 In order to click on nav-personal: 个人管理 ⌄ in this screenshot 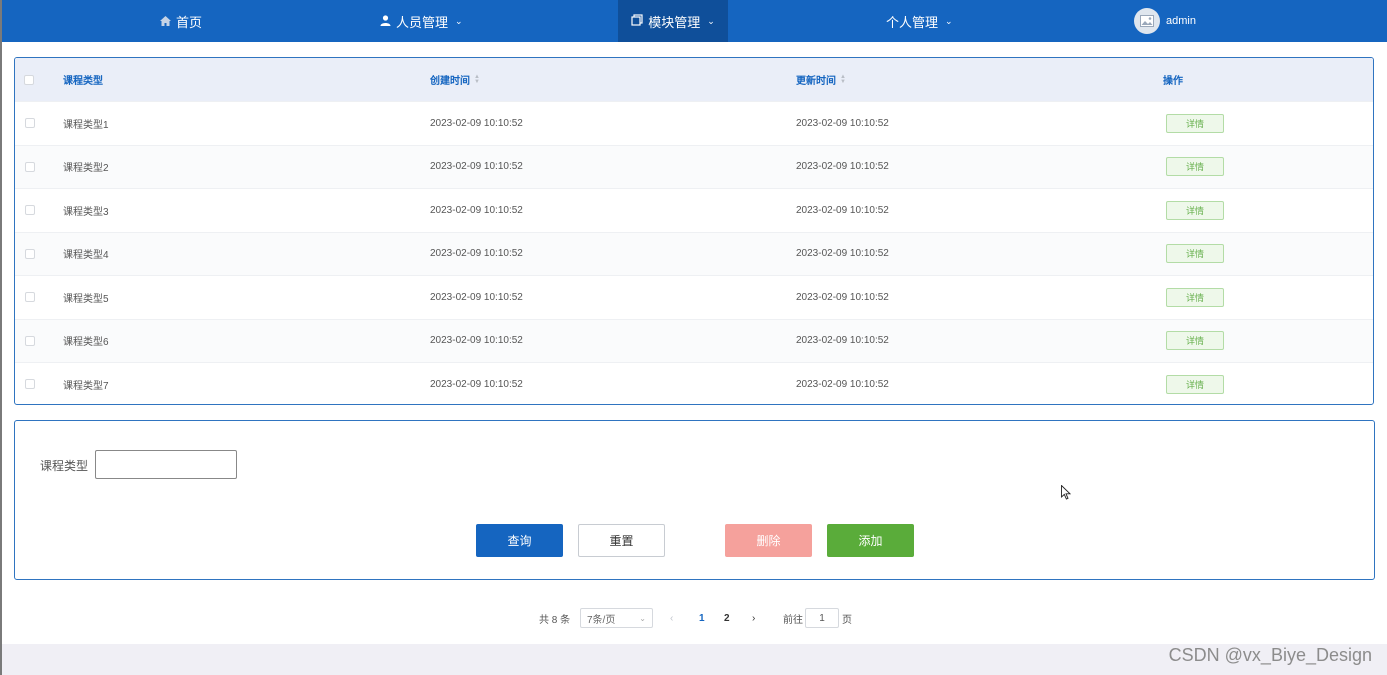, I will do `click(919, 21)`.